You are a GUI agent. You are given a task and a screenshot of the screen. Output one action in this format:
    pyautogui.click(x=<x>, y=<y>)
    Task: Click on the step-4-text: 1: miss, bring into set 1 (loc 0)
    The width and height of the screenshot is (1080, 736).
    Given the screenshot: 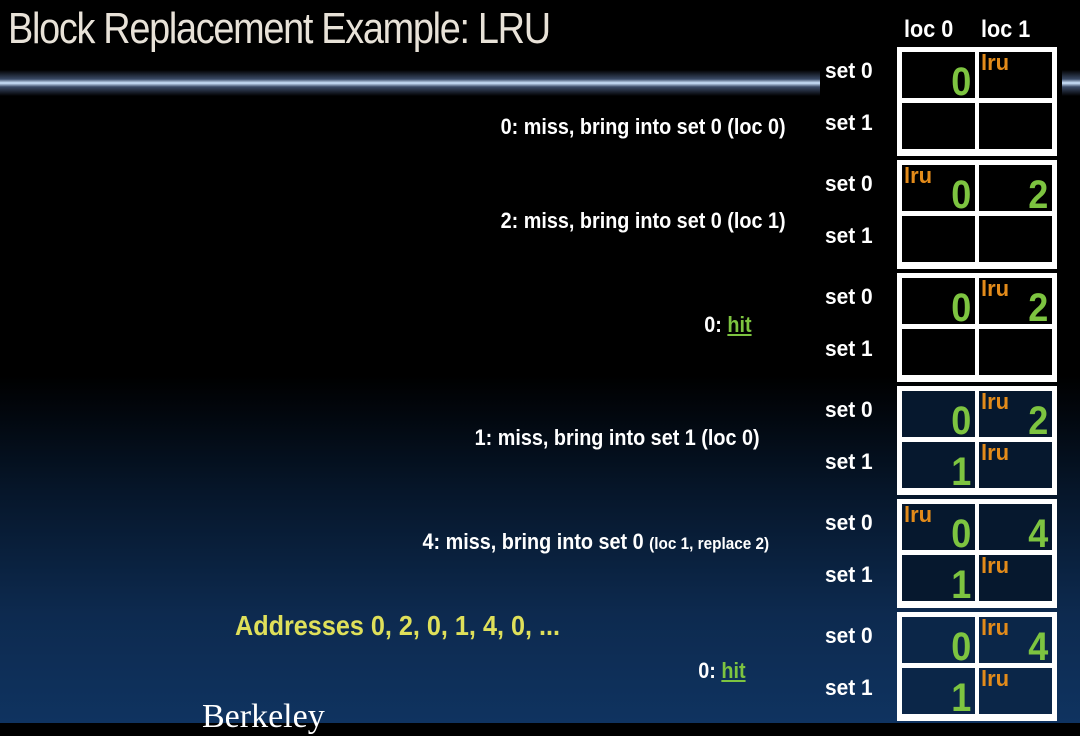 What is the action you would take?
    pyautogui.click(x=617, y=437)
    